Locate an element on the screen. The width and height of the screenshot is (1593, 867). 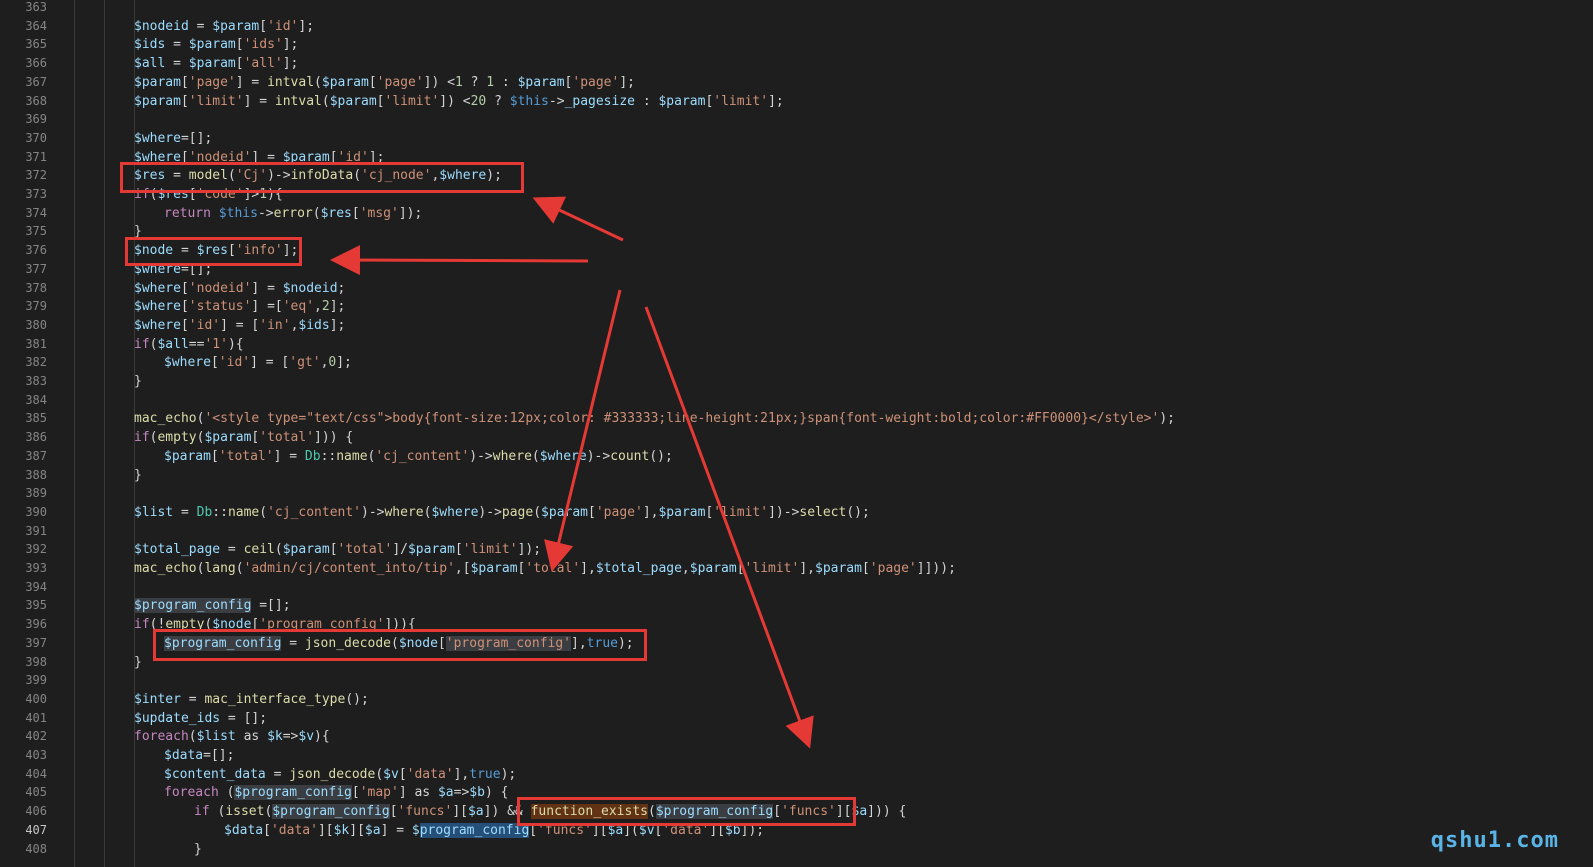
arrow-to-model-call is located at coordinates (578, 219).